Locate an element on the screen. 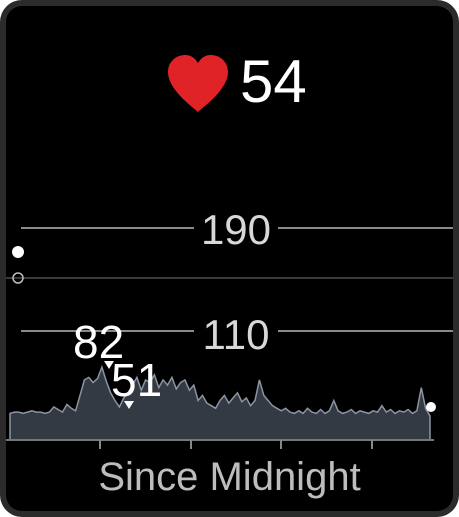 This screenshot has height=517, width=459. y-tick-110: 110 is located at coordinates (236, 334).